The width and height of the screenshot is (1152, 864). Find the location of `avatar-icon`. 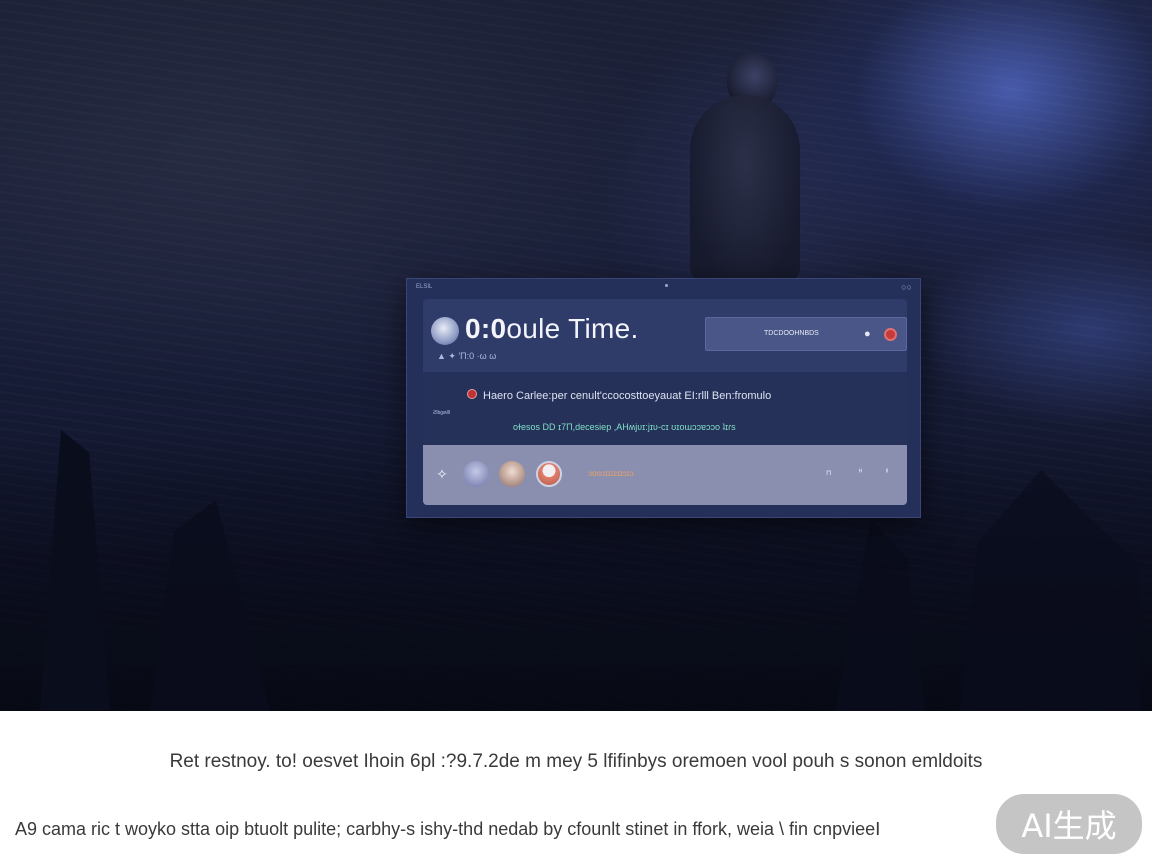

avatar-icon is located at coordinates (476, 474).